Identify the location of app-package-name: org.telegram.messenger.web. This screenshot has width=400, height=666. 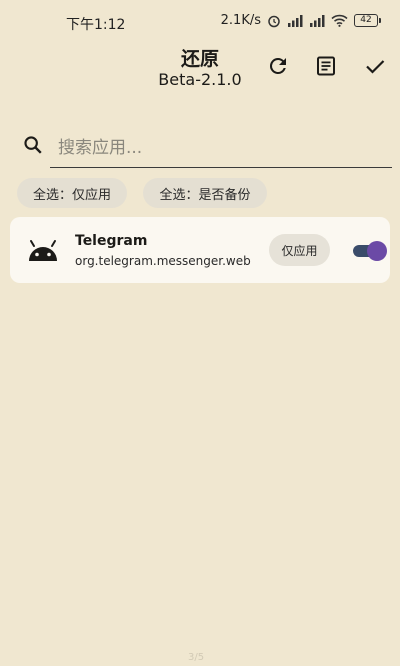
(163, 261).